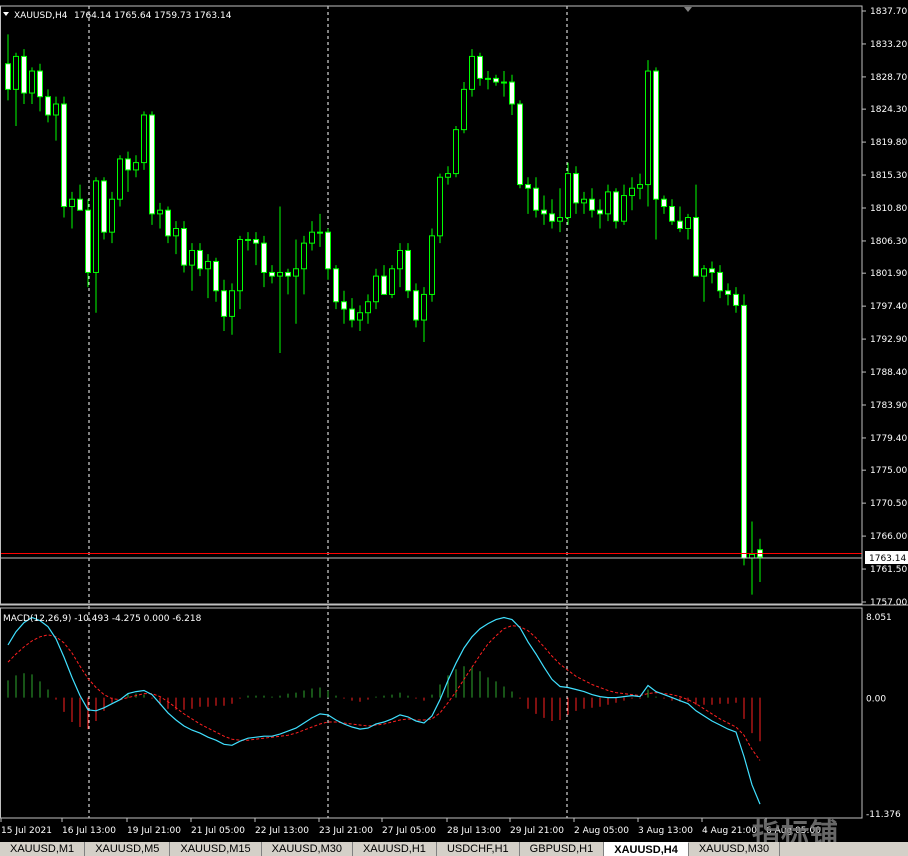 Image resolution: width=908 pixels, height=856 pixels. Describe the element at coordinates (43, 849) in the screenshot. I see `chart-tab: XAUUSD,M1` at that location.